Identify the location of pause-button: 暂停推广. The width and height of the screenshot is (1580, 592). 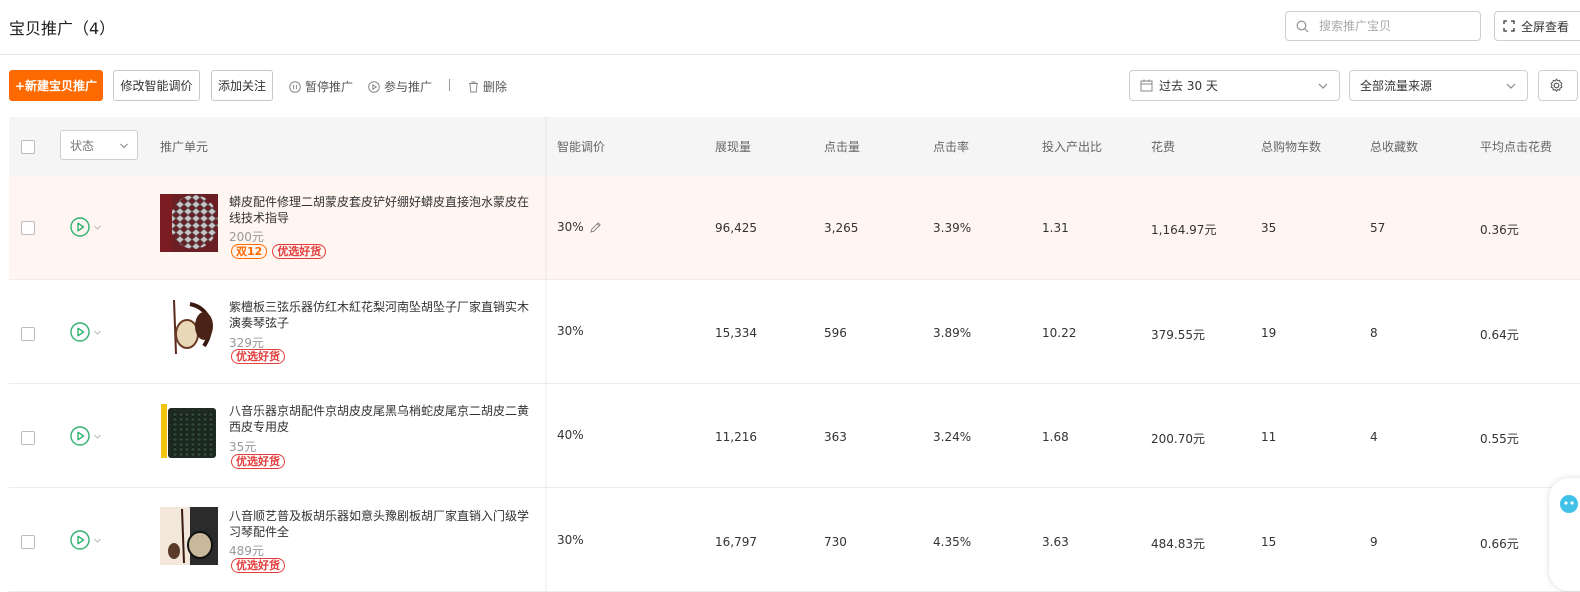
(321, 86).